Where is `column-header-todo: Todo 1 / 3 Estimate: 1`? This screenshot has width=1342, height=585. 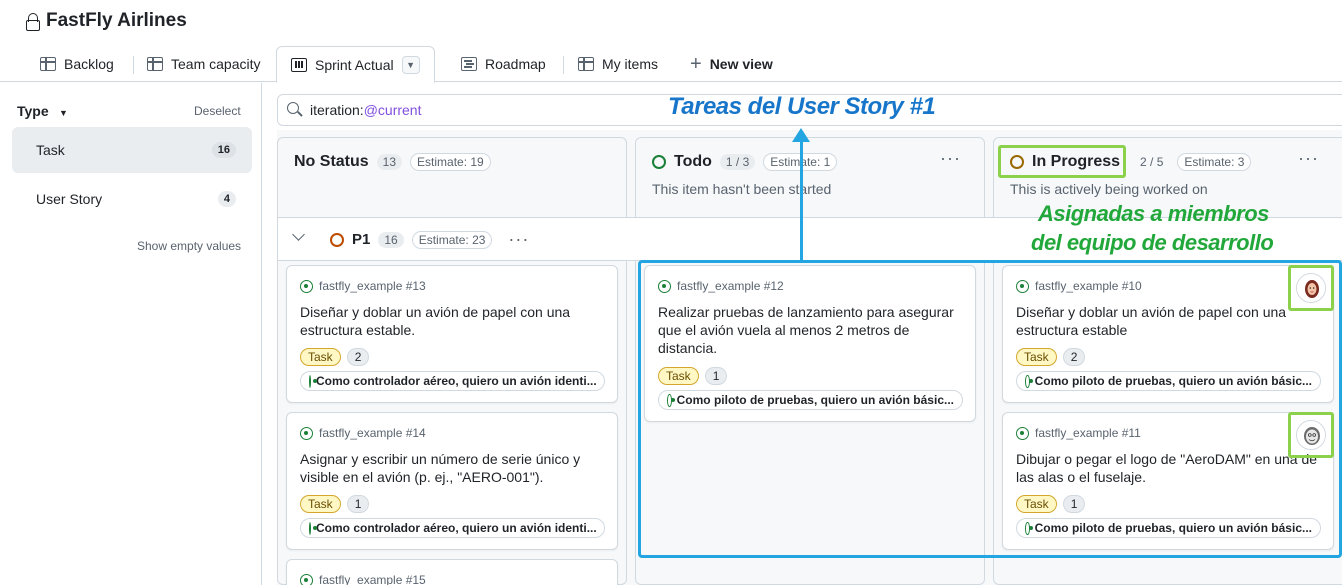 column-header-todo: Todo 1 / 3 Estimate: 1 is located at coordinates (745, 162).